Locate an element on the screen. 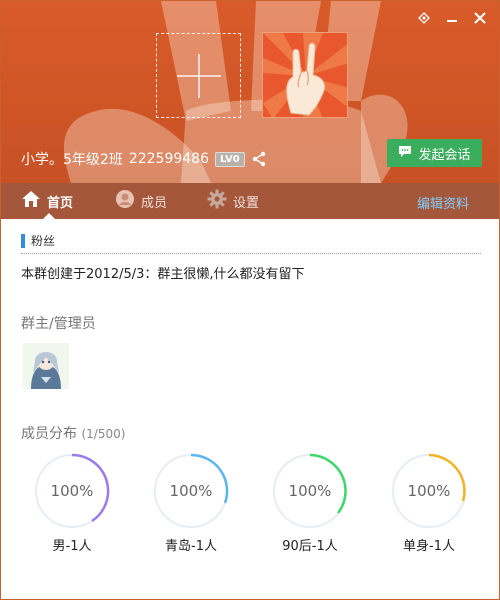 Image resolution: width=500 pixels, height=600 pixels. tag-marker is located at coordinates (23, 240).